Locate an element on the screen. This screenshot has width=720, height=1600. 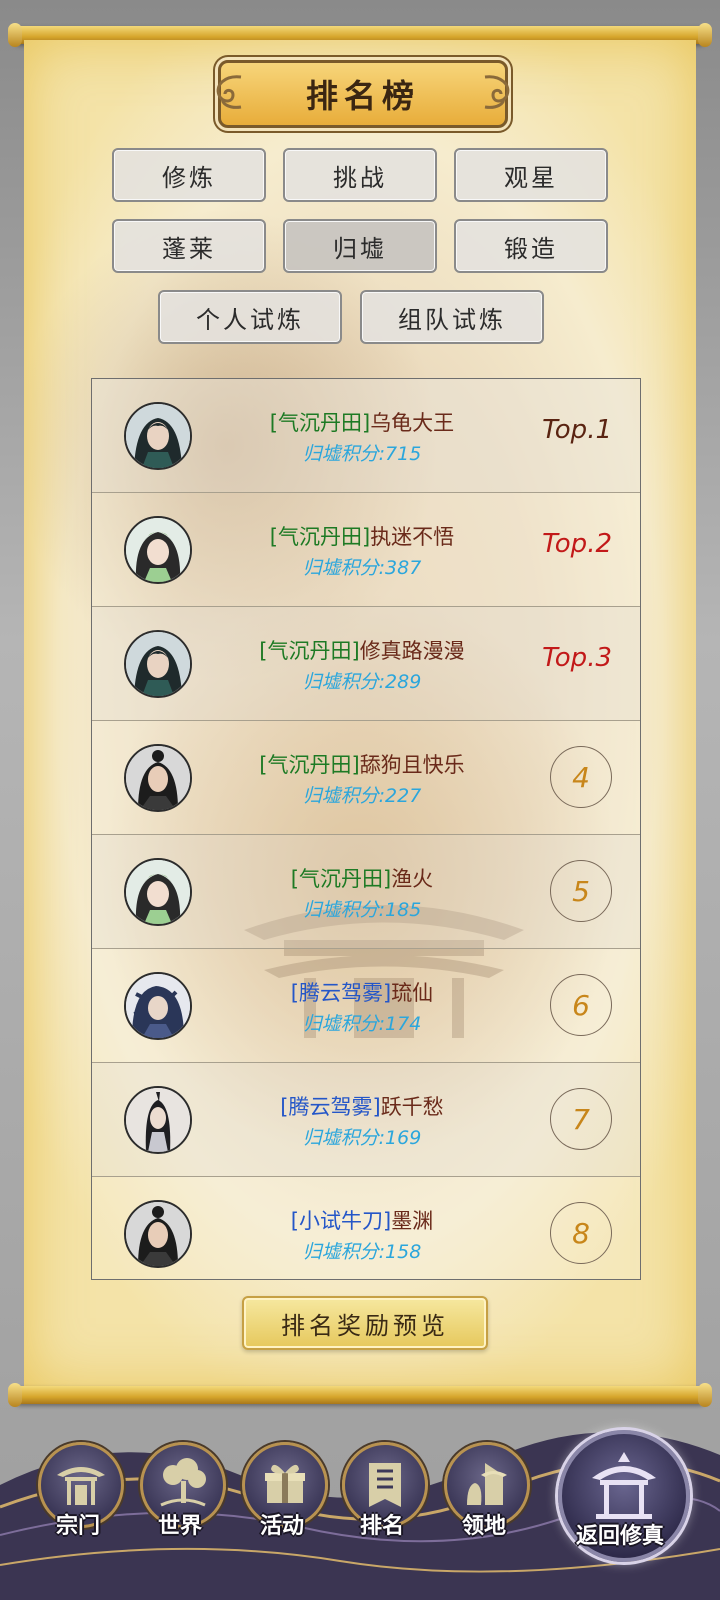
tab-guixu: 归墟 is located at coordinates (360, 246).